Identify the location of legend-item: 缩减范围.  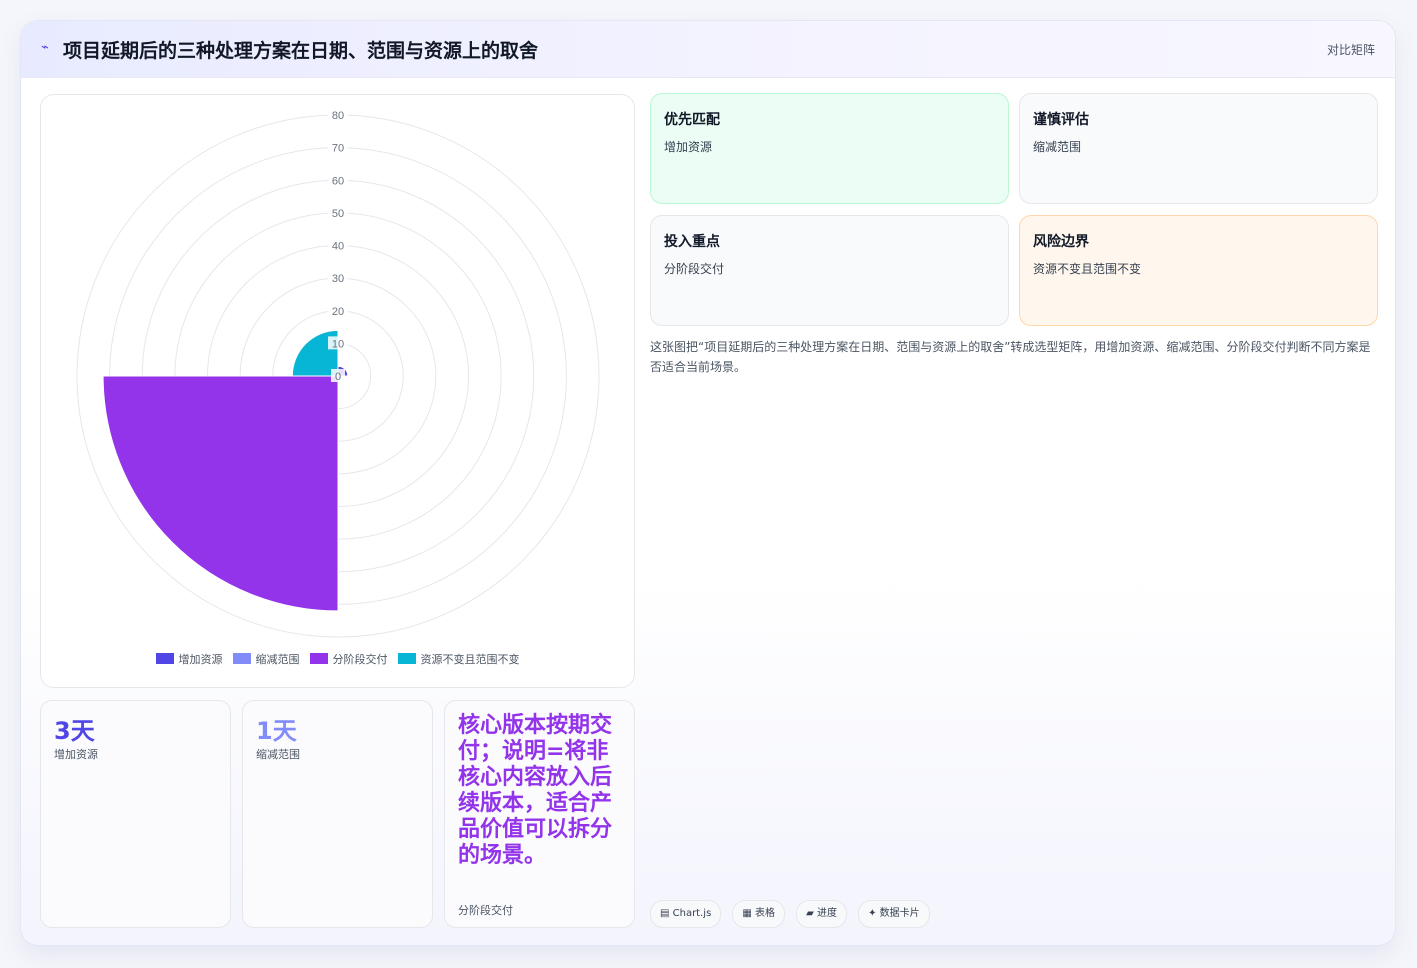
(266, 659).